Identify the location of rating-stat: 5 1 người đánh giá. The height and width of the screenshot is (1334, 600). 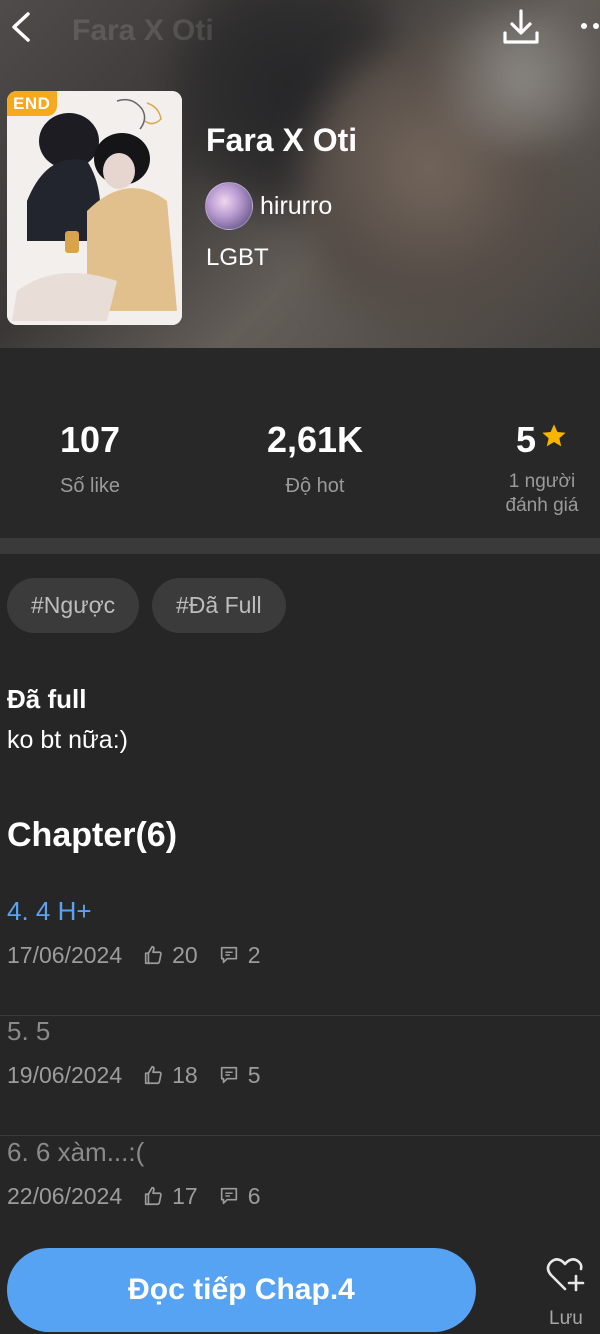
(541, 469).